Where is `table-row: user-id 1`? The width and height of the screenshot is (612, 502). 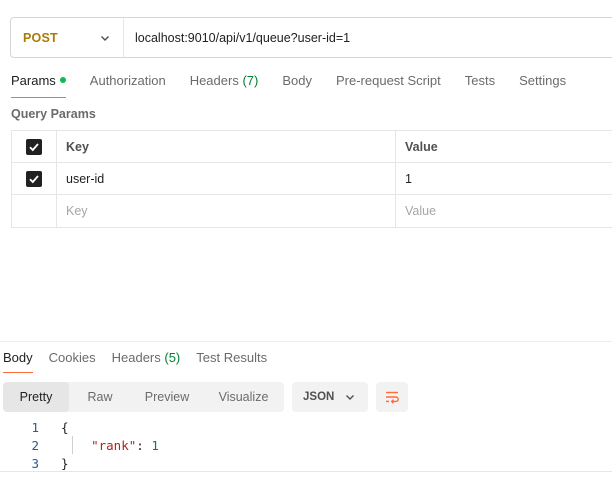
table-row: user-id 1 is located at coordinates (312, 179).